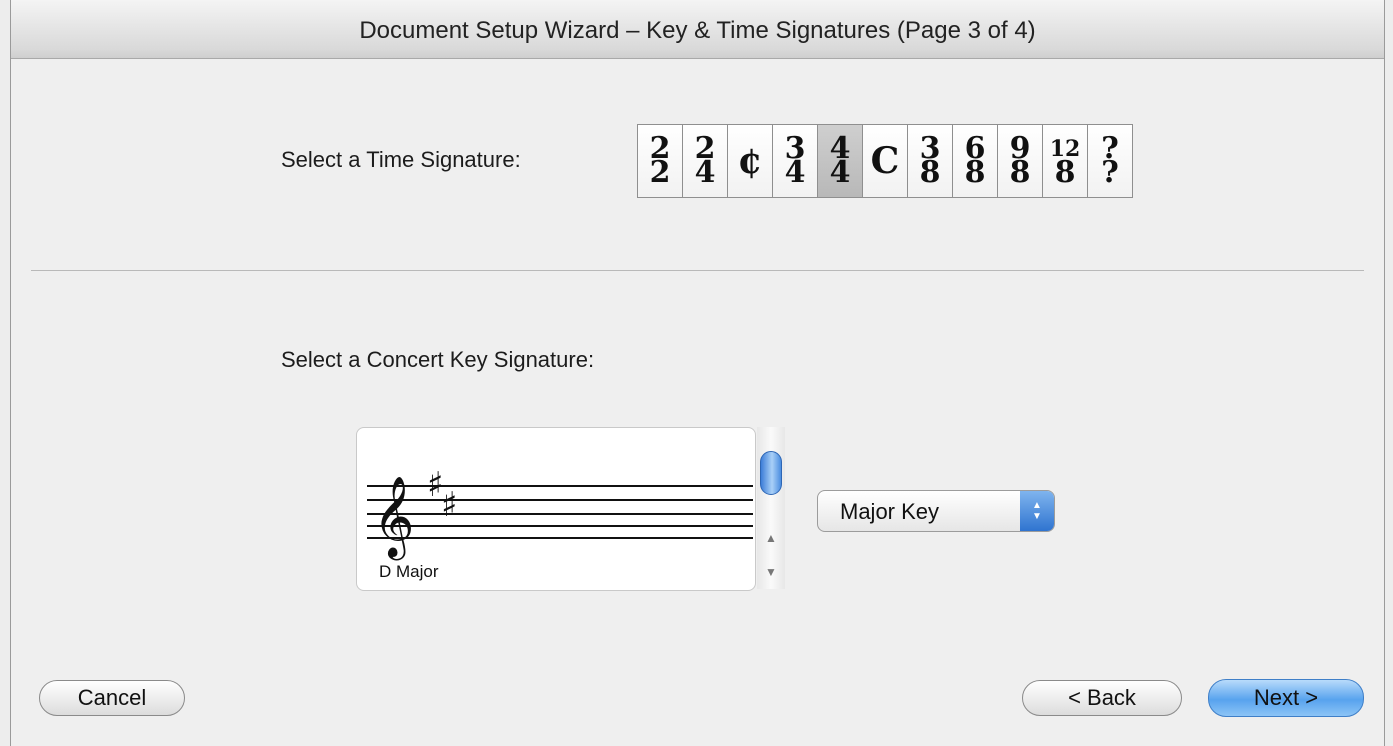 The image size is (1393, 746). I want to click on key-signature-label: Select a Concert Key Signature:, so click(438, 359).